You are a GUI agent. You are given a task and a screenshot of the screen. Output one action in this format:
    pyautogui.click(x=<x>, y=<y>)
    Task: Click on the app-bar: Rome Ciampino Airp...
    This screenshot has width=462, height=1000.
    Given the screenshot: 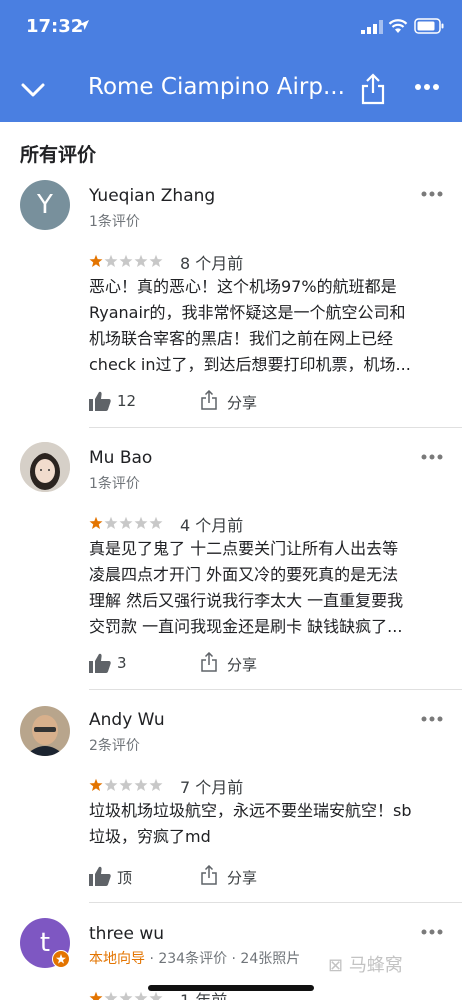 What is the action you would take?
    pyautogui.click(x=231, y=89)
    